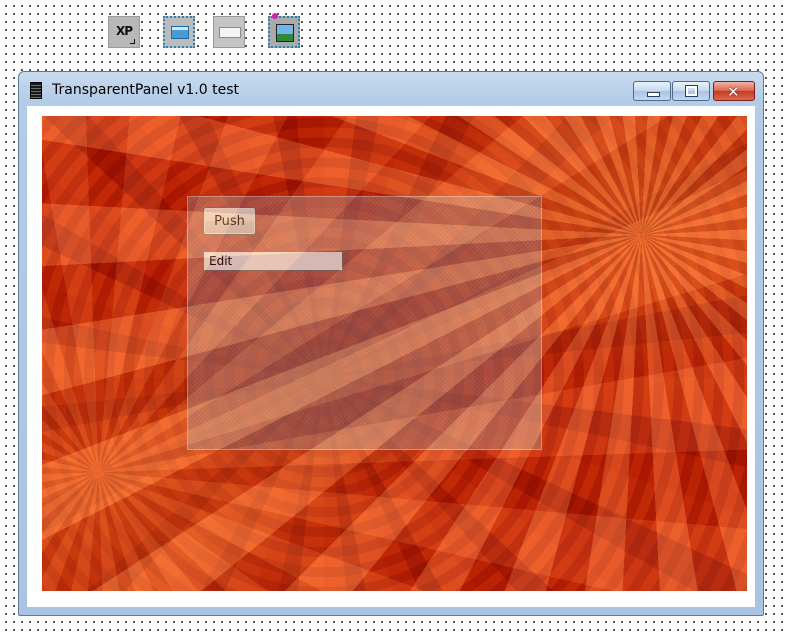 The image size is (789, 637). I want to click on maximize-icon, so click(691, 91).